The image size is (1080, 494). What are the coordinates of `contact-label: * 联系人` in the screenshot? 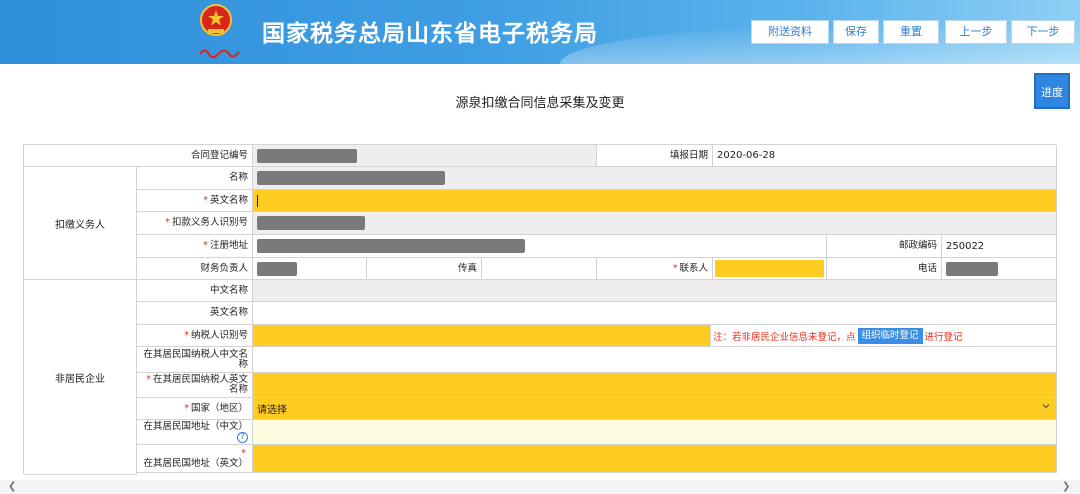 It's located at (655, 269).